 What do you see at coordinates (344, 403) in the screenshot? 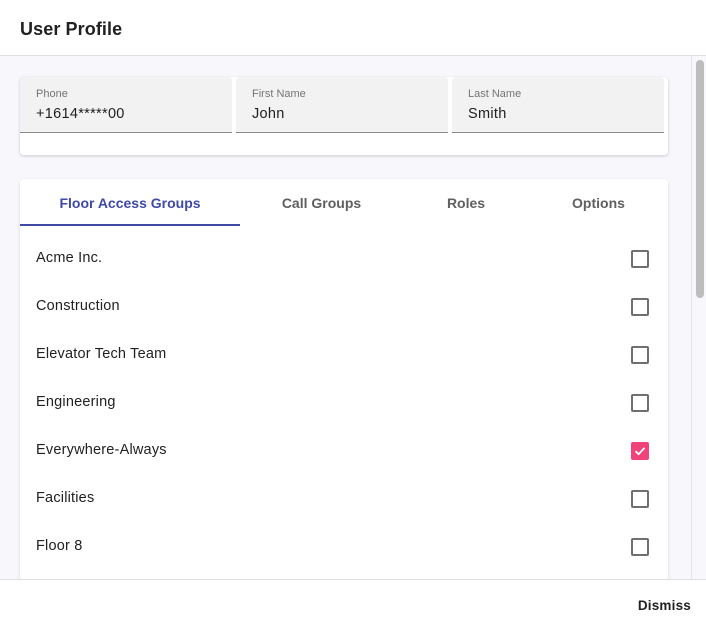
I see `list-item: Engineering` at bounding box center [344, 403].